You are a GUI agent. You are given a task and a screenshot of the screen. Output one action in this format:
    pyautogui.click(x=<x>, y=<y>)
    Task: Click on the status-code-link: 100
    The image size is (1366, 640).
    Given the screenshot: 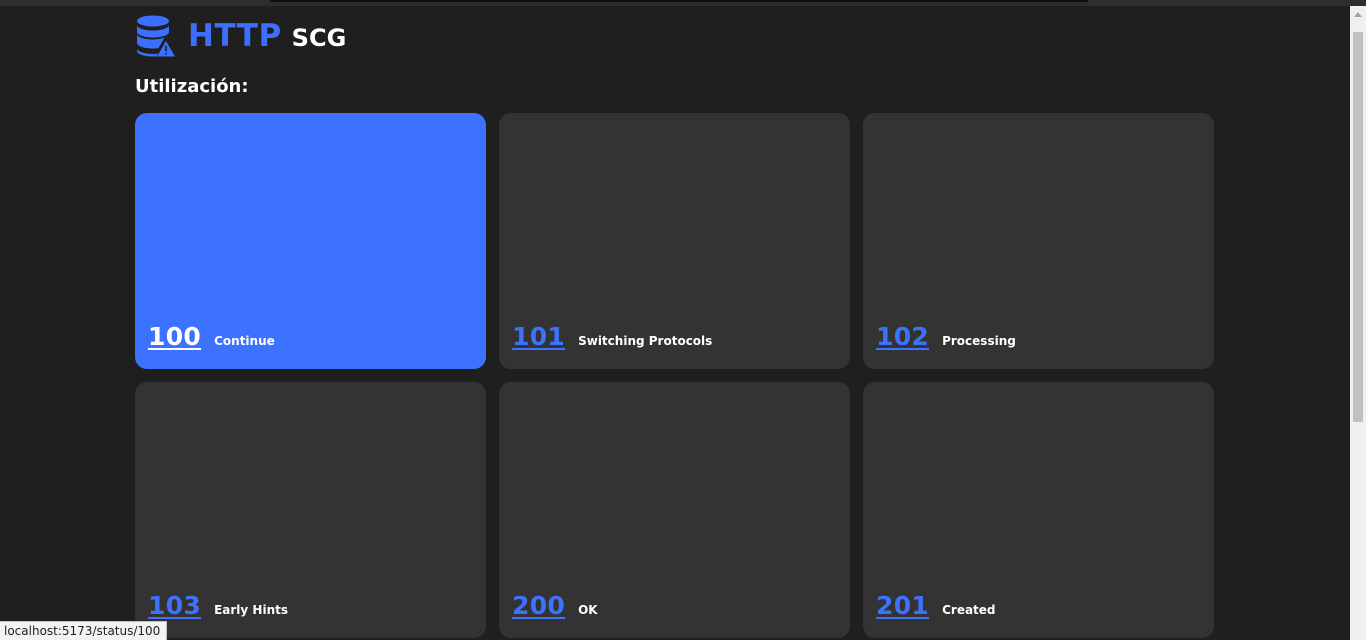 What is the action you would take?
    pyautogui.click(x=174, y=336)
    